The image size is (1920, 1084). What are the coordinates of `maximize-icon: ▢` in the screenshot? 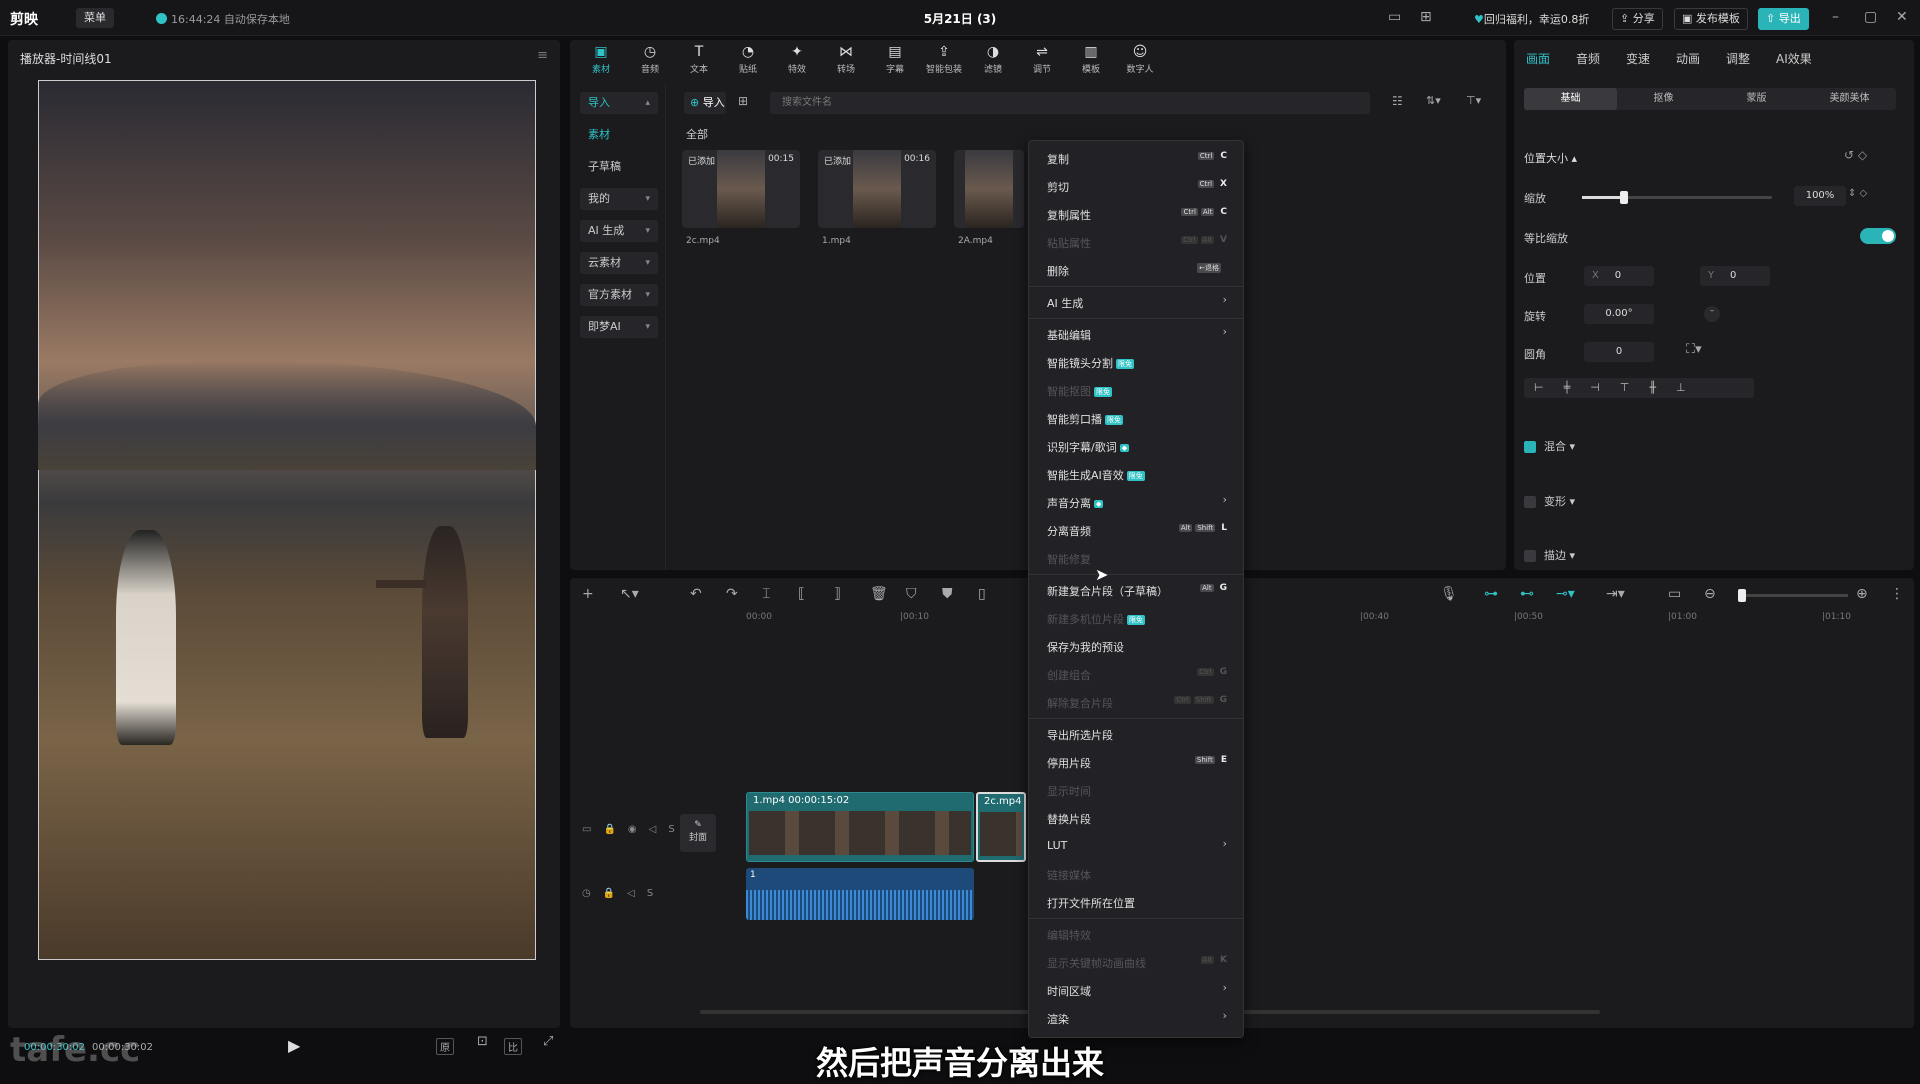 It's located at (1870, 17).